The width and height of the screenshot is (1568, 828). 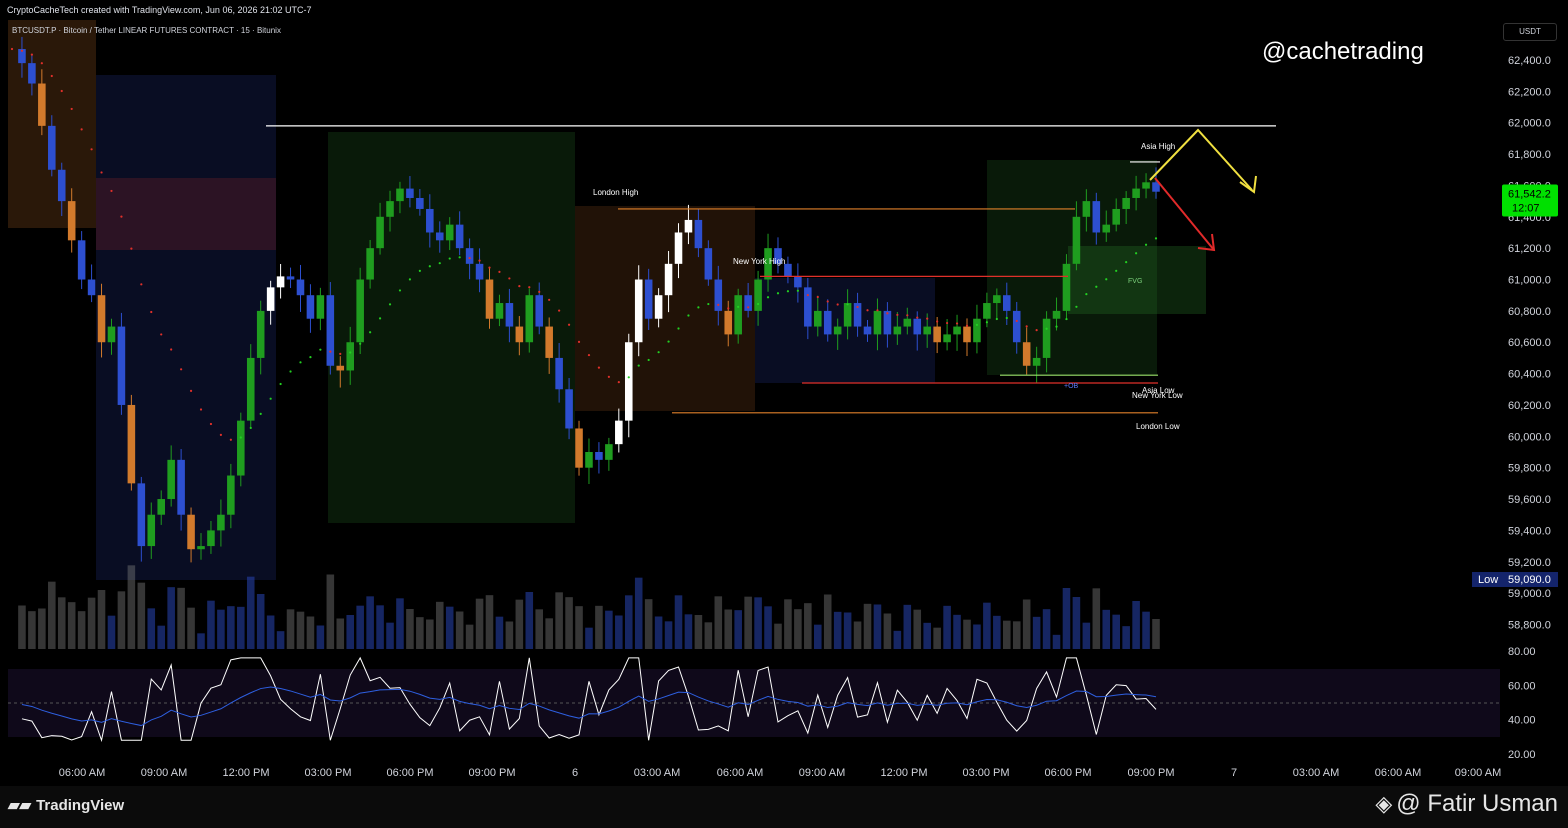 I want to click on tradingview-logo: ▰▰ TradingView, so click(x=66, y=805).